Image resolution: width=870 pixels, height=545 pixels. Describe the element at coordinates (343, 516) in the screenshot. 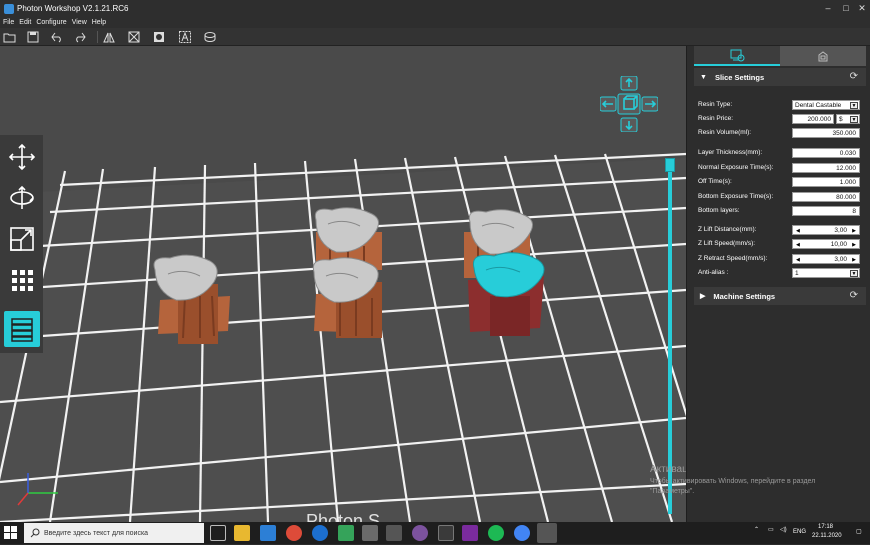

I see `bed-label: Photon S` at that location.